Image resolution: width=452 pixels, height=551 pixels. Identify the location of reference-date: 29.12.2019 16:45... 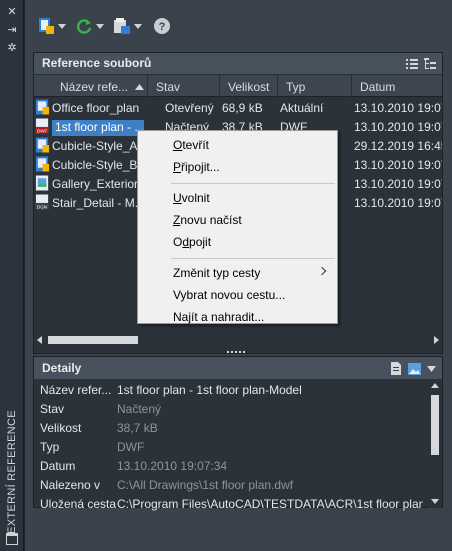
(398, 146).